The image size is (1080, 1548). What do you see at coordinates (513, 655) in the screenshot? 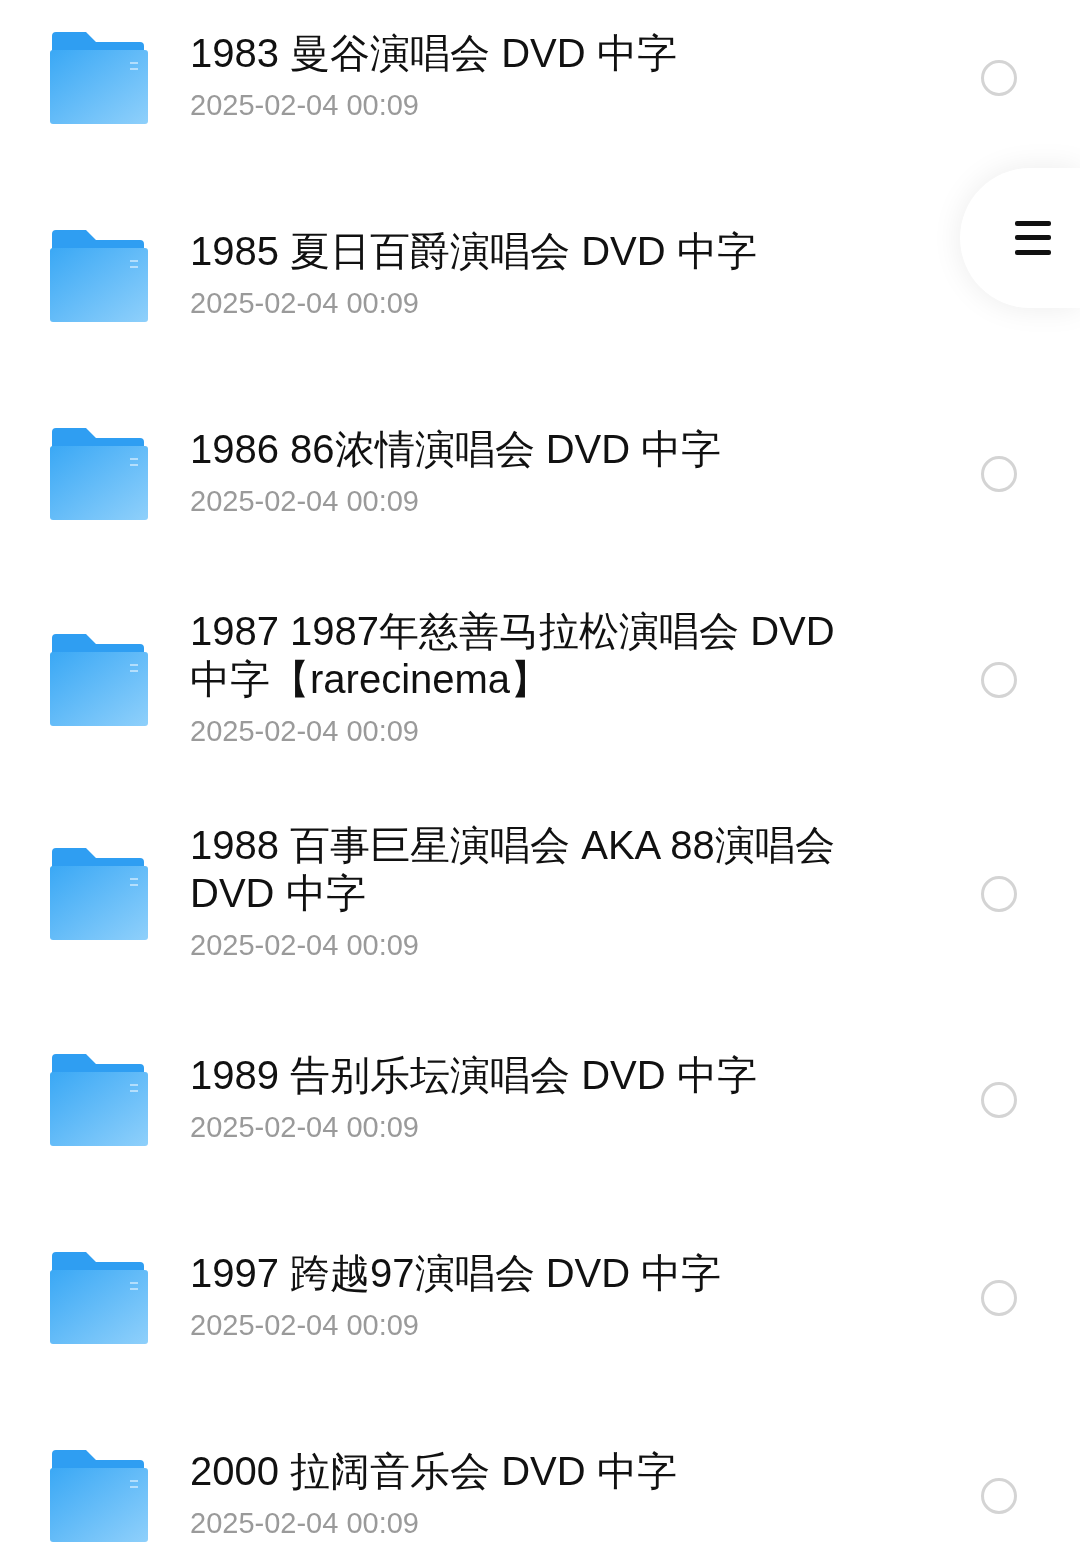
I see `folder-name: 1987 1987年慈善马拉松演唱会 DVD 中字【rarecinema】` at bounding box center [513, 655].